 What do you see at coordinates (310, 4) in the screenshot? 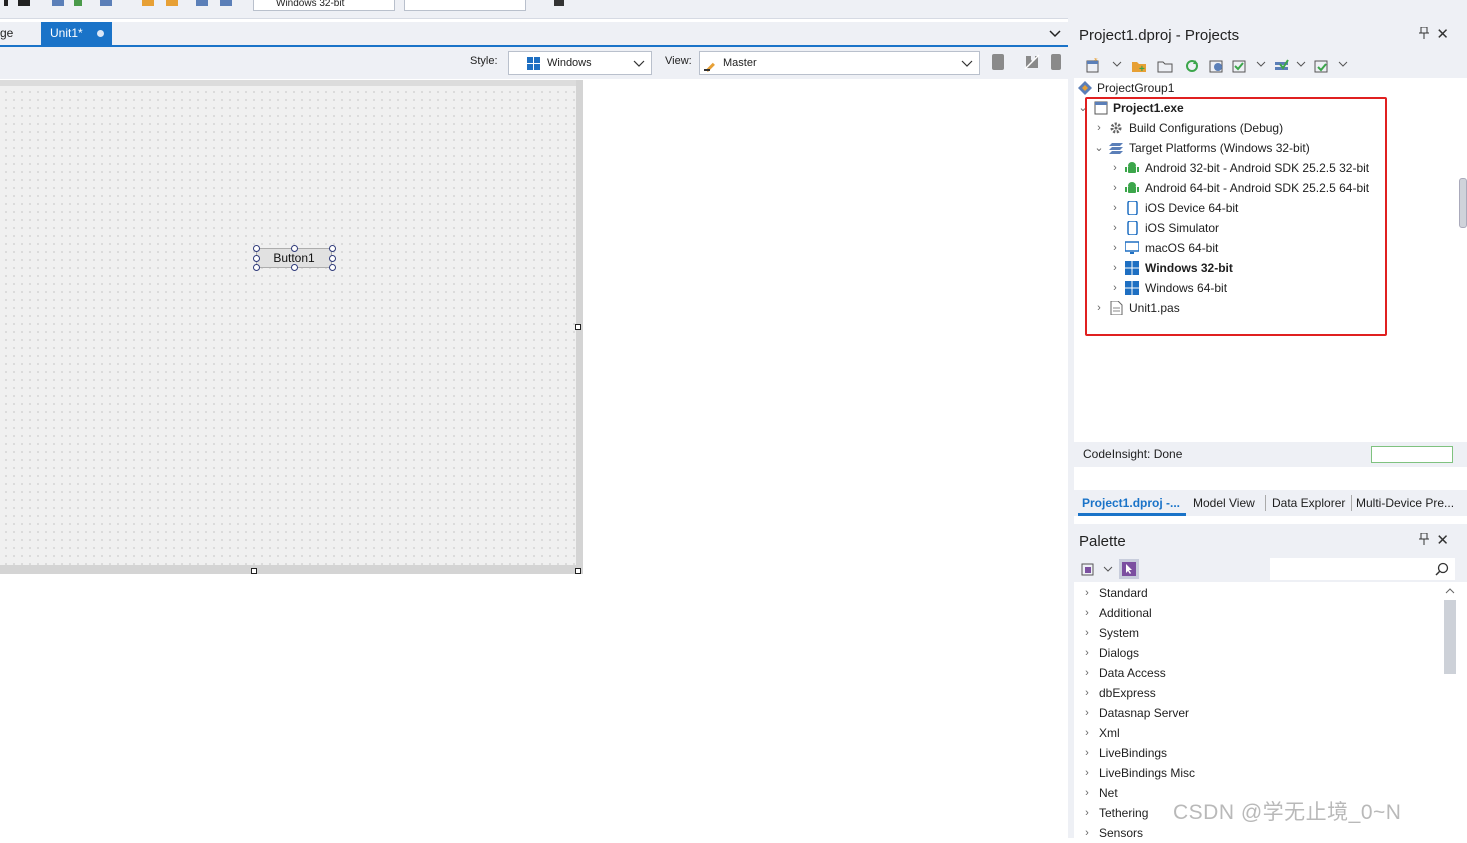
I see `platform-combo-value: Windows 32-bit` at bounding box center [310, 4].